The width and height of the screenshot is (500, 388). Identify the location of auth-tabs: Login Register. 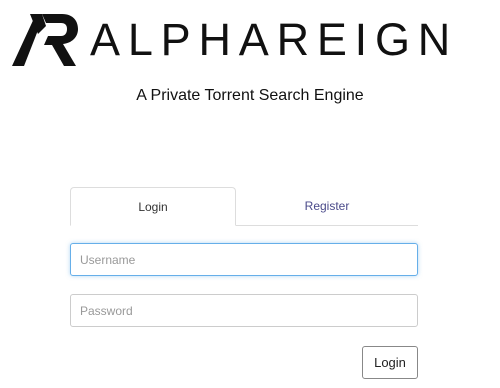
(244, 206).